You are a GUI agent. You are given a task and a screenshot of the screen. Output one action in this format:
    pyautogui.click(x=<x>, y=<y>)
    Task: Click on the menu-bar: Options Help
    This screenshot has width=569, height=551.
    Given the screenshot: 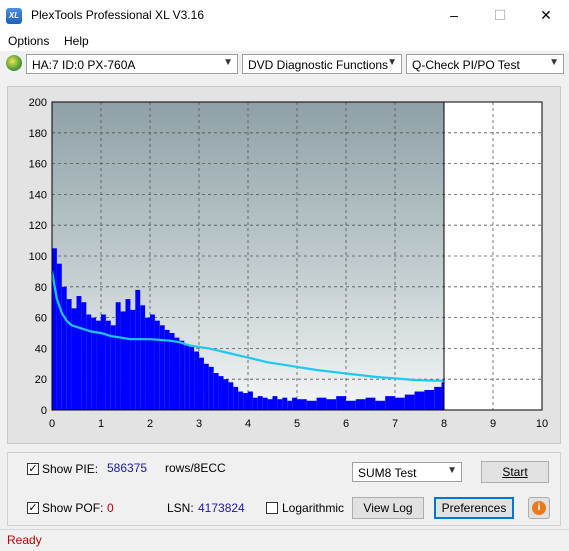 What is the action you would take?
    pyautogui.click(x=284, y=41)
    